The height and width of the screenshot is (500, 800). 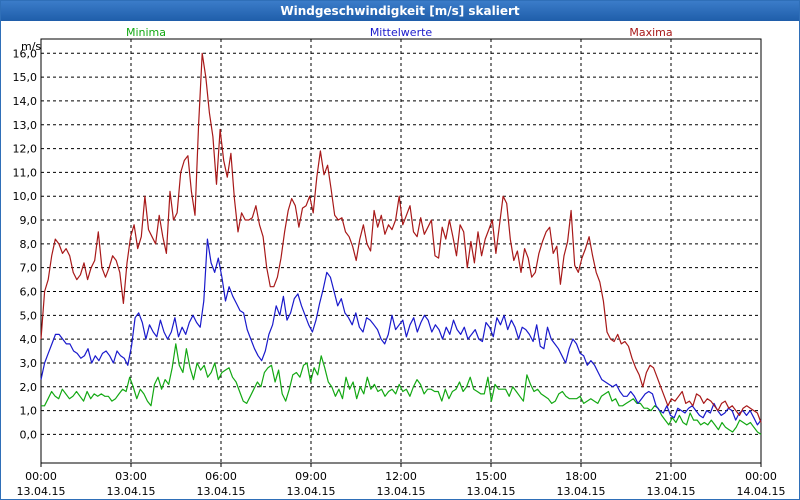 What do you see at coordinates (29, 411) in the screenshot?
I see `y-tick-label: 1,0` at bounding box center [29, 411].